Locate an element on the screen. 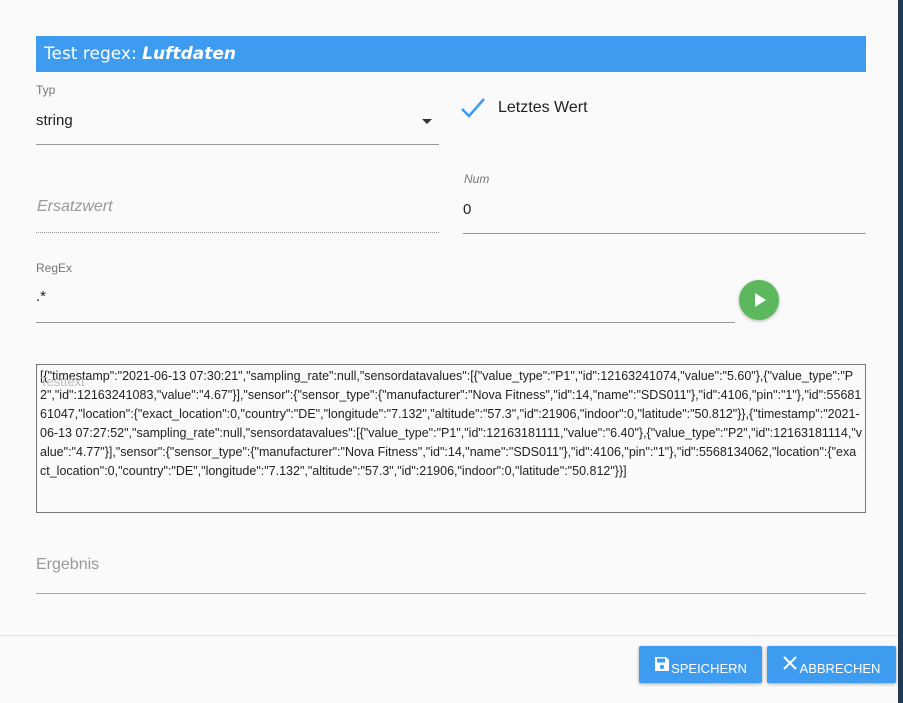 The image size is (903, 703). num-input: 0 is located at coordinates (664, 214).